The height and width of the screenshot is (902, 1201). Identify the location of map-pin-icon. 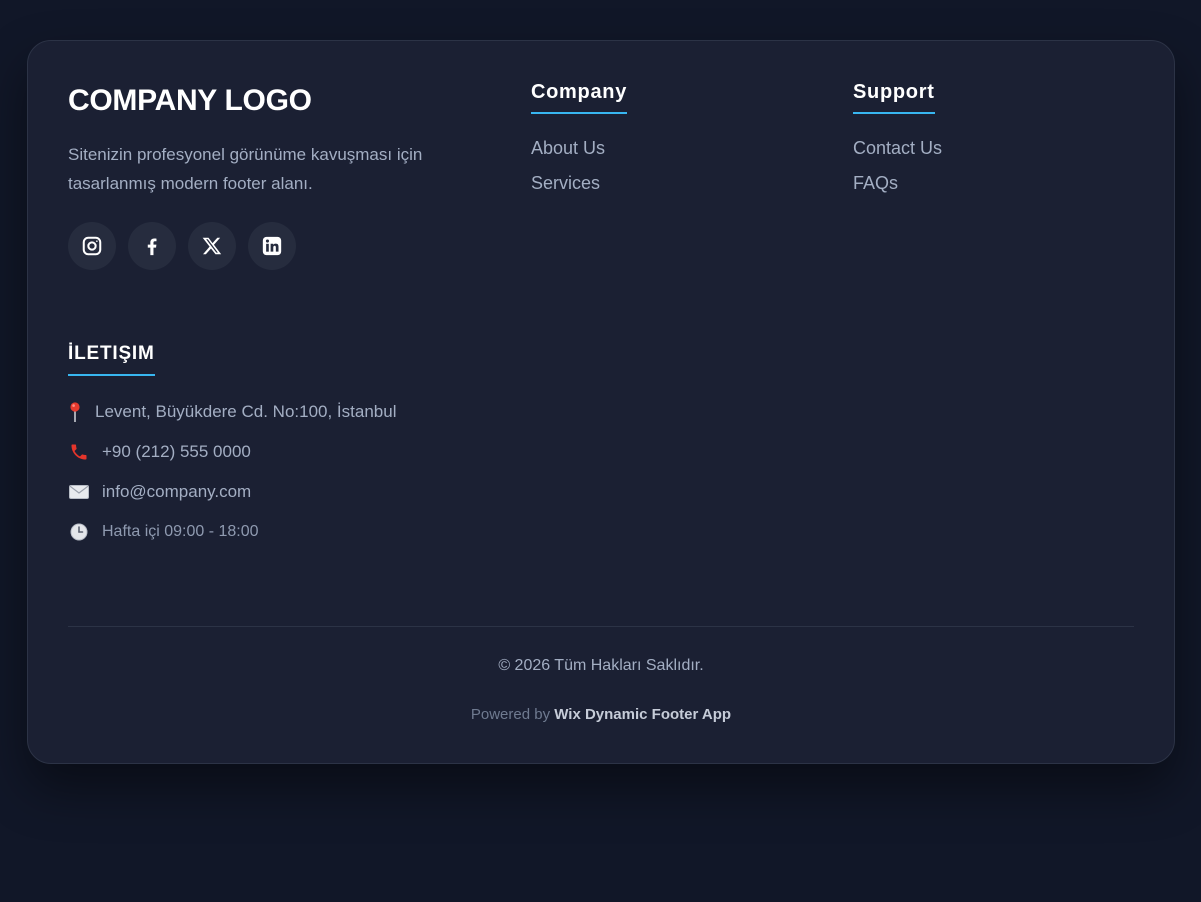
(75, 412).